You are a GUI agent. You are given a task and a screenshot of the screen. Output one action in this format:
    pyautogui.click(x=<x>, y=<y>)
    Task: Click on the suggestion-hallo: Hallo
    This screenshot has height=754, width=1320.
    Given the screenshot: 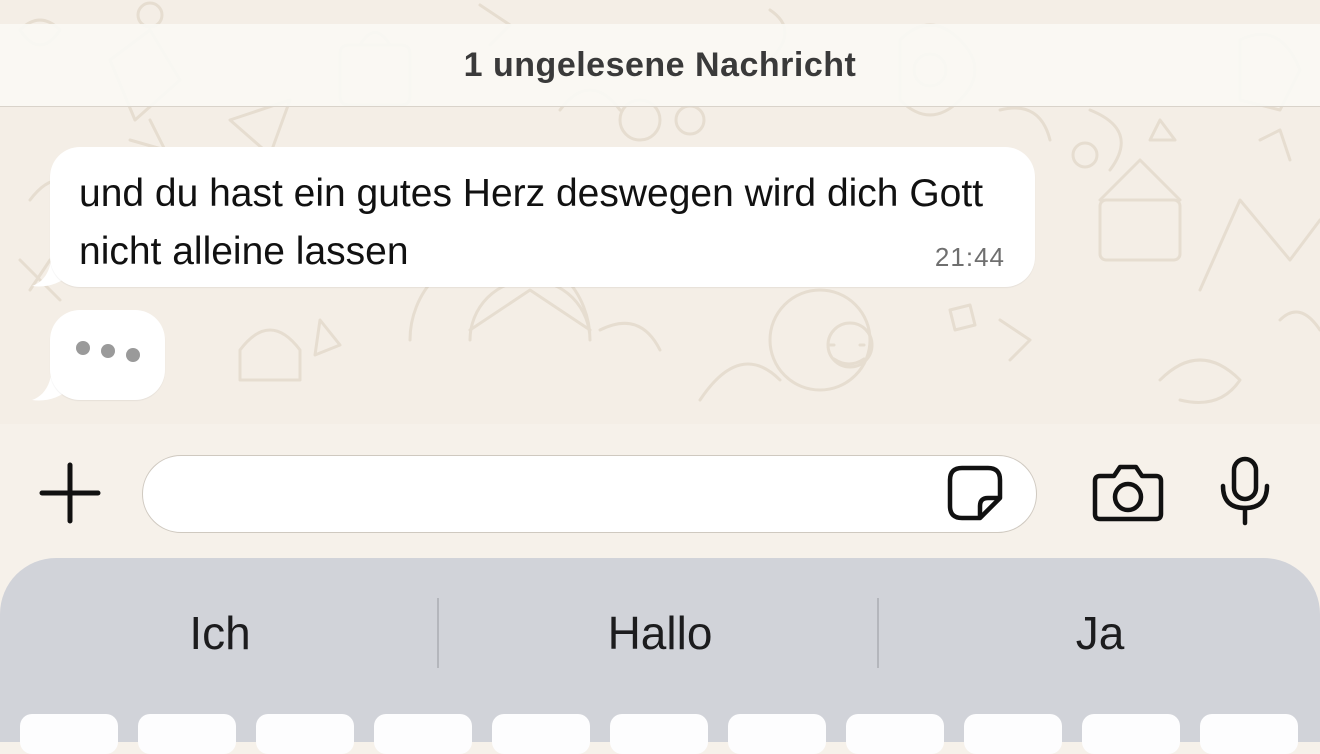 What is the action you would take?
    pyautogui.click(x=660, y=633)
    